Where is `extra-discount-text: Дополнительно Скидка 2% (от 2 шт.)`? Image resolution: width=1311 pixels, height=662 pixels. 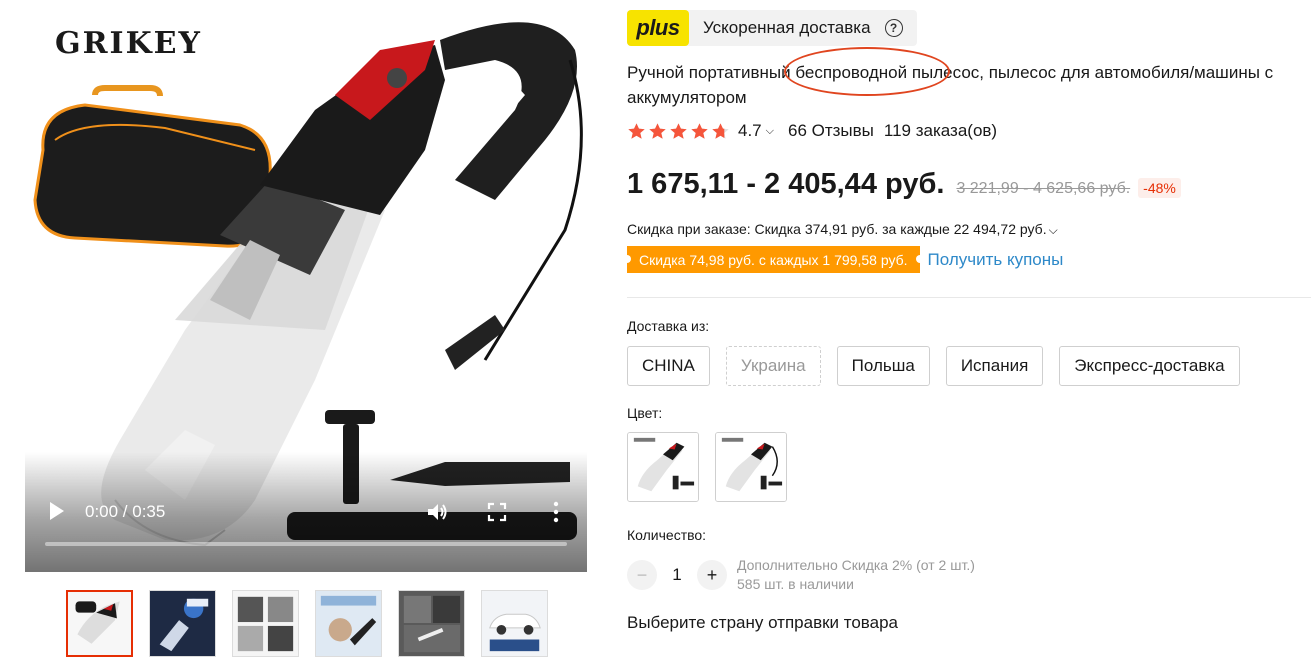 extra-discount-text: Дополнительно Скидка 2% (от 2 шт.) is located at coordinates (856, 565).